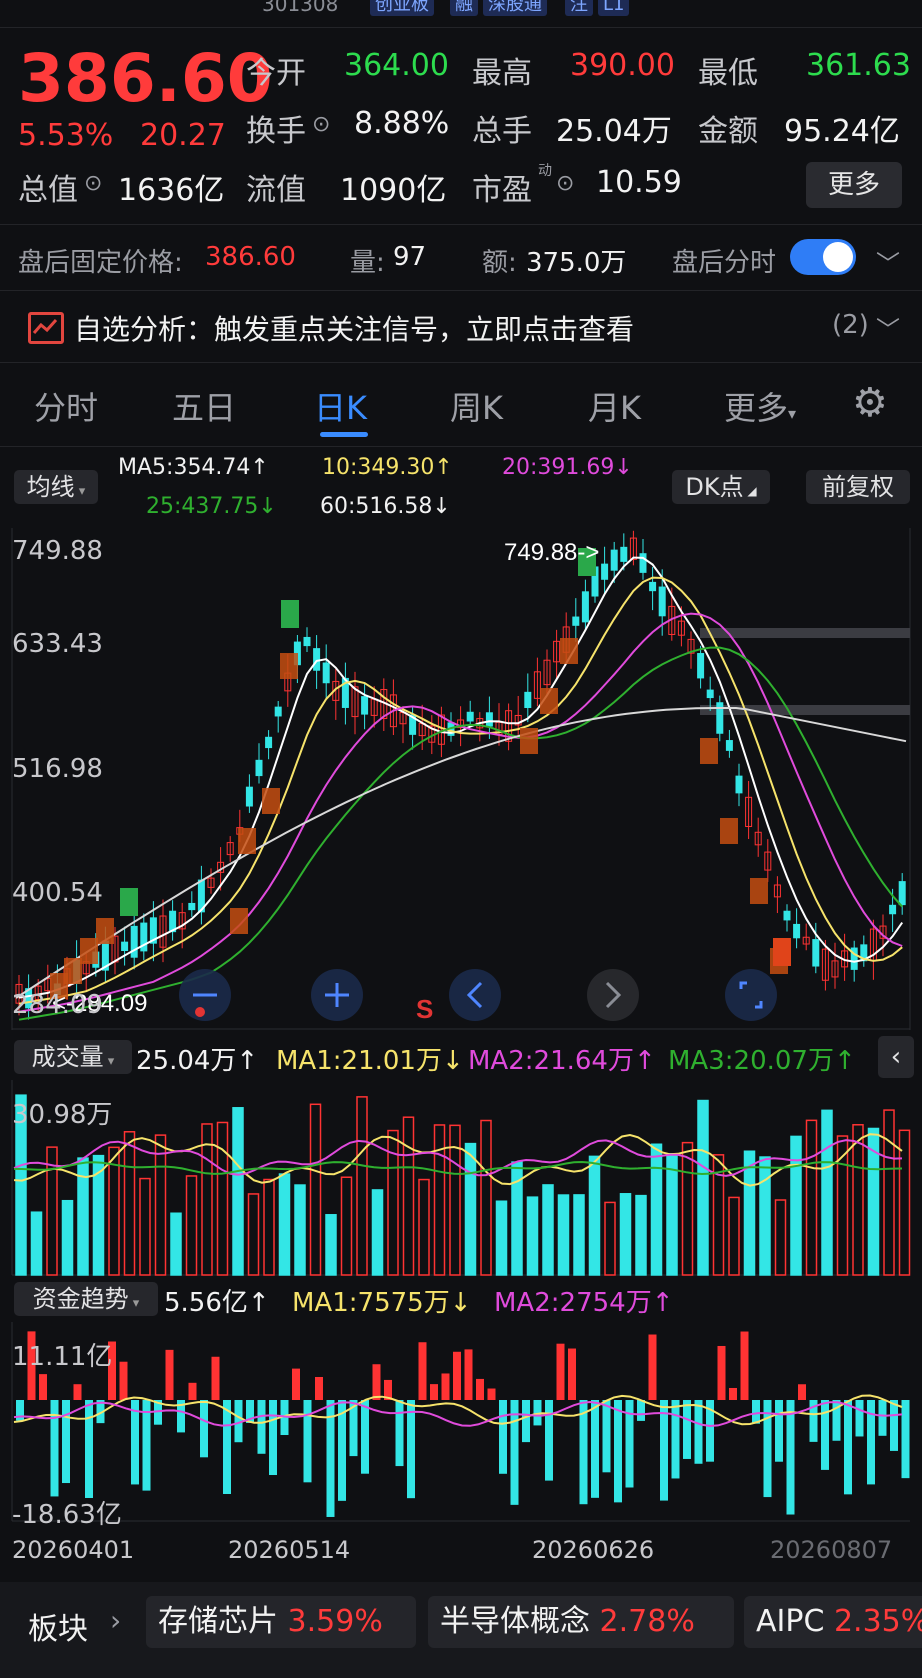 The width and height of the screenshot is (922, 1678). Describe the element at coordinates (340, 406) in the screenshot. I see `tab-daily-k: 日K` at that location.